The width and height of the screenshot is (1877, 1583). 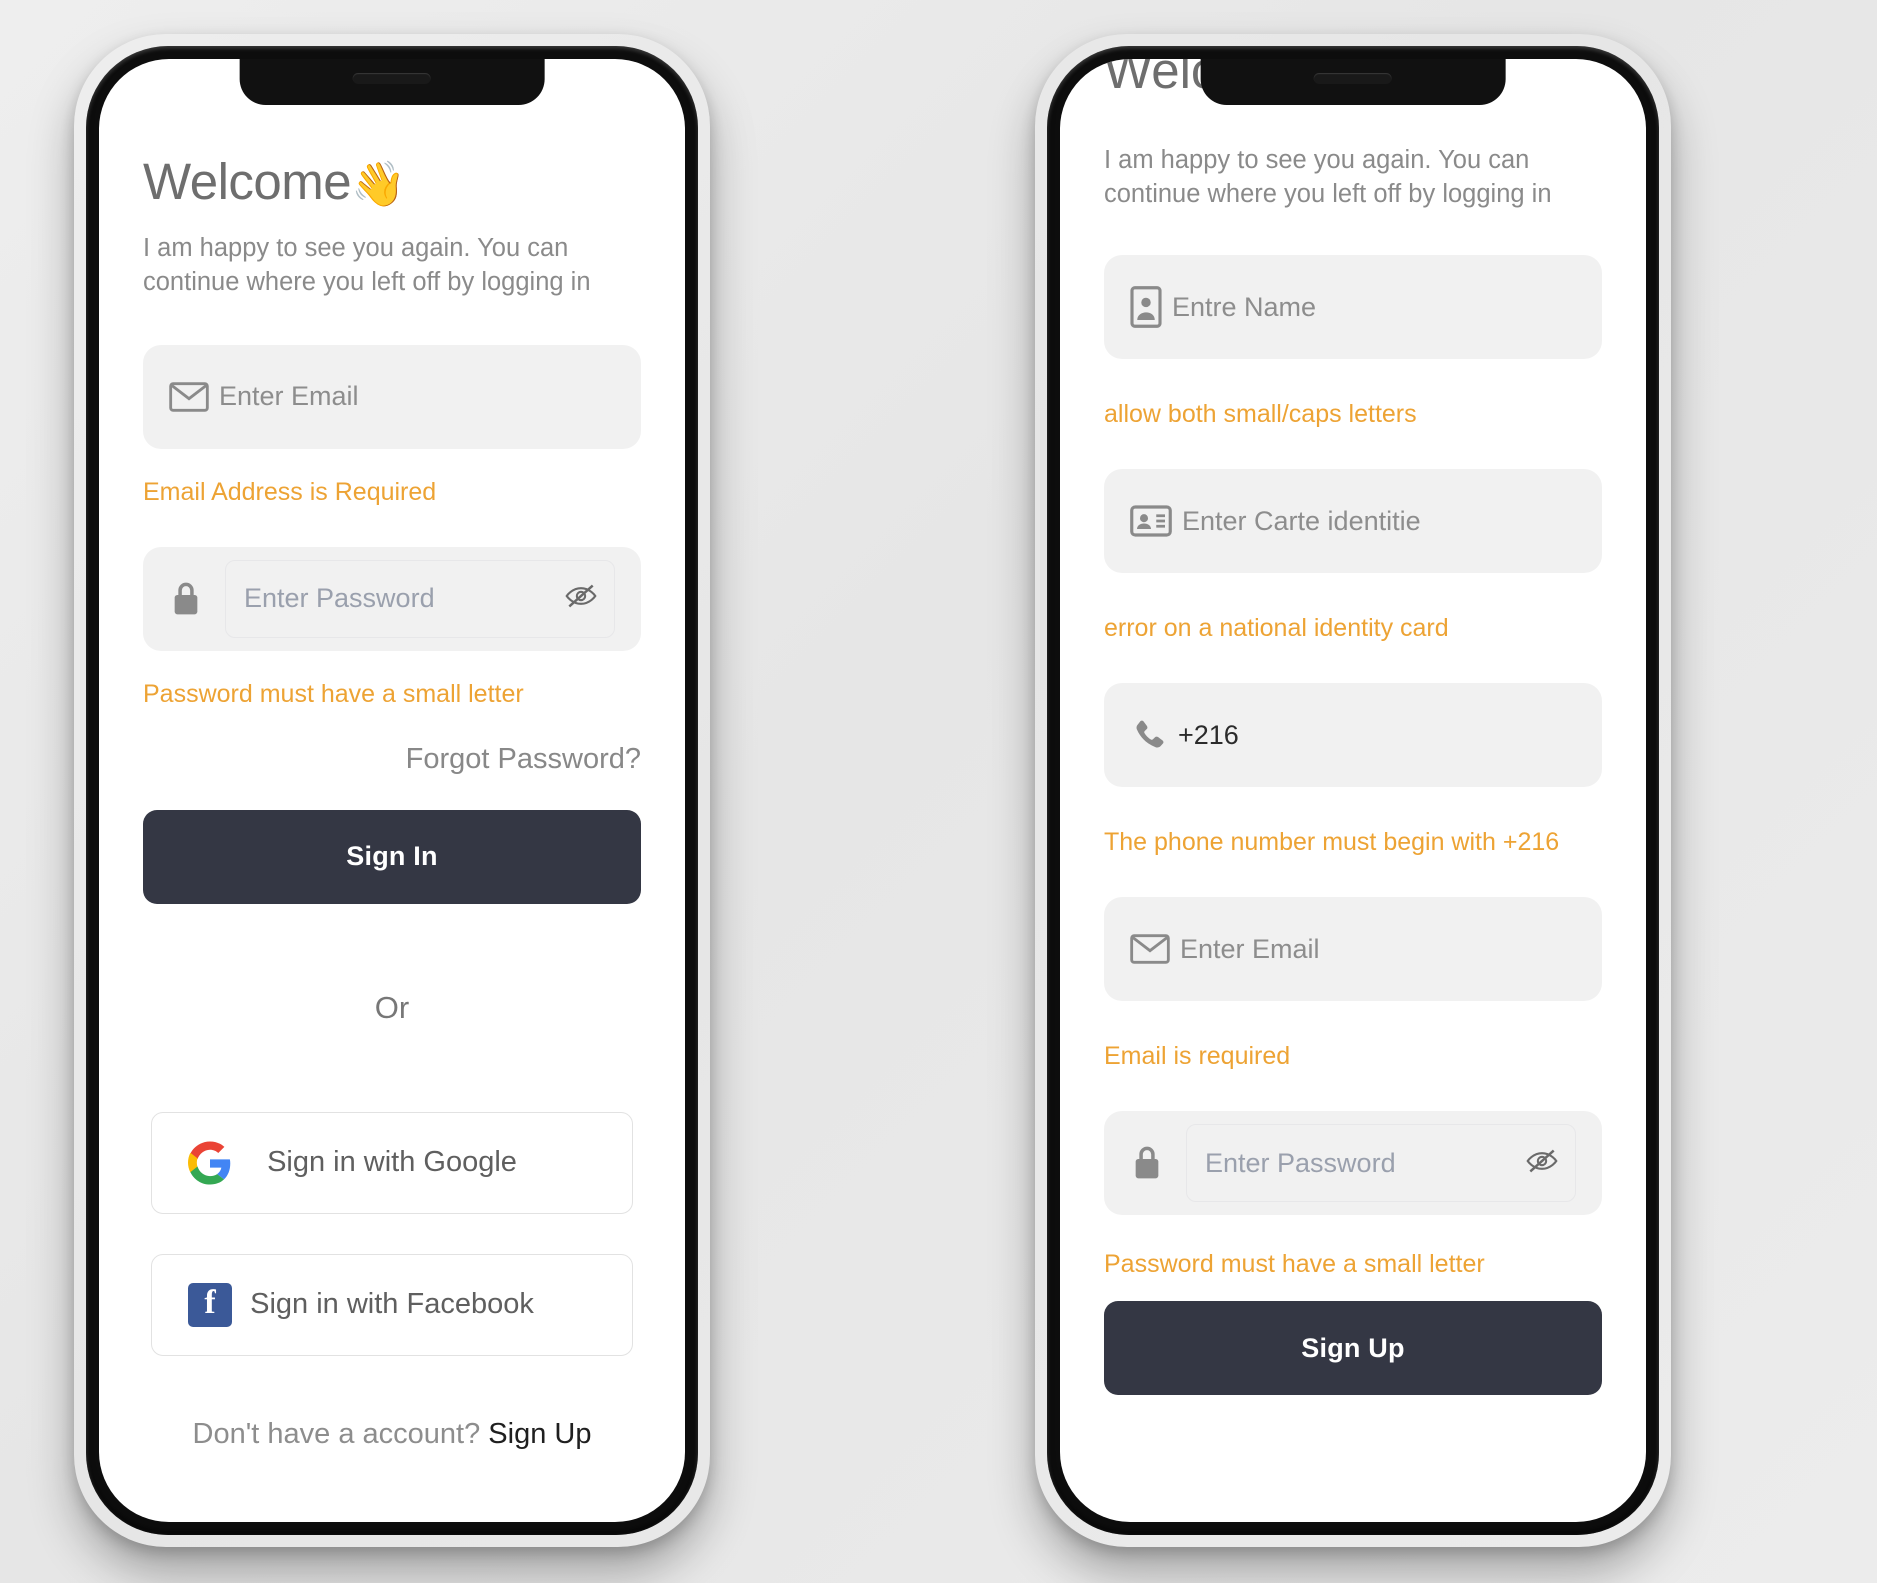 What do you see at coordinates (247, 181) in the screenshot?
I see `page-title-text: Welcome` at bounding box center [247, 181].